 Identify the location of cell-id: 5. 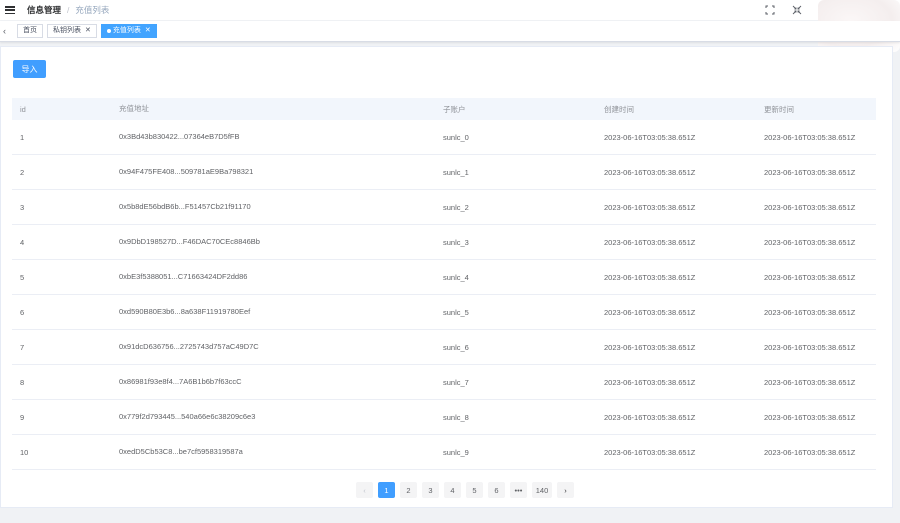
(22, 277).